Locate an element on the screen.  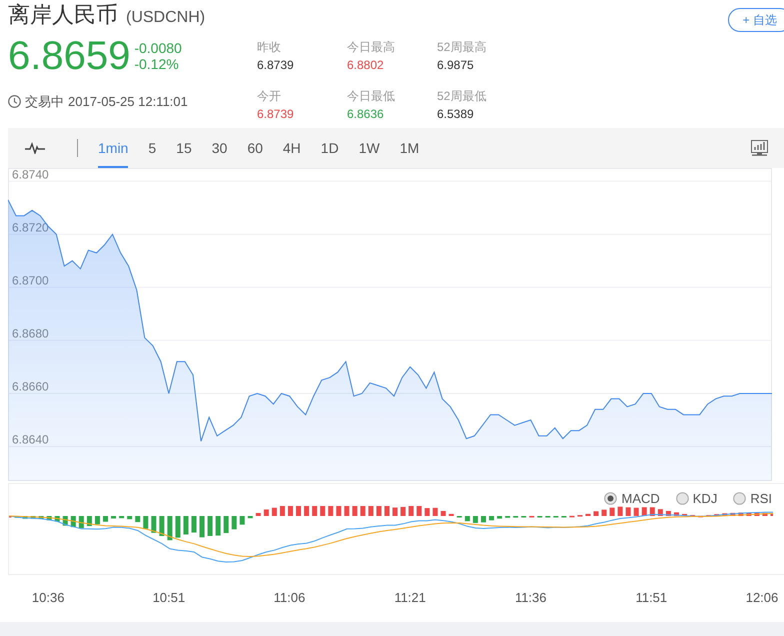
period-tab: 4H is located at coordinates (291, 148).